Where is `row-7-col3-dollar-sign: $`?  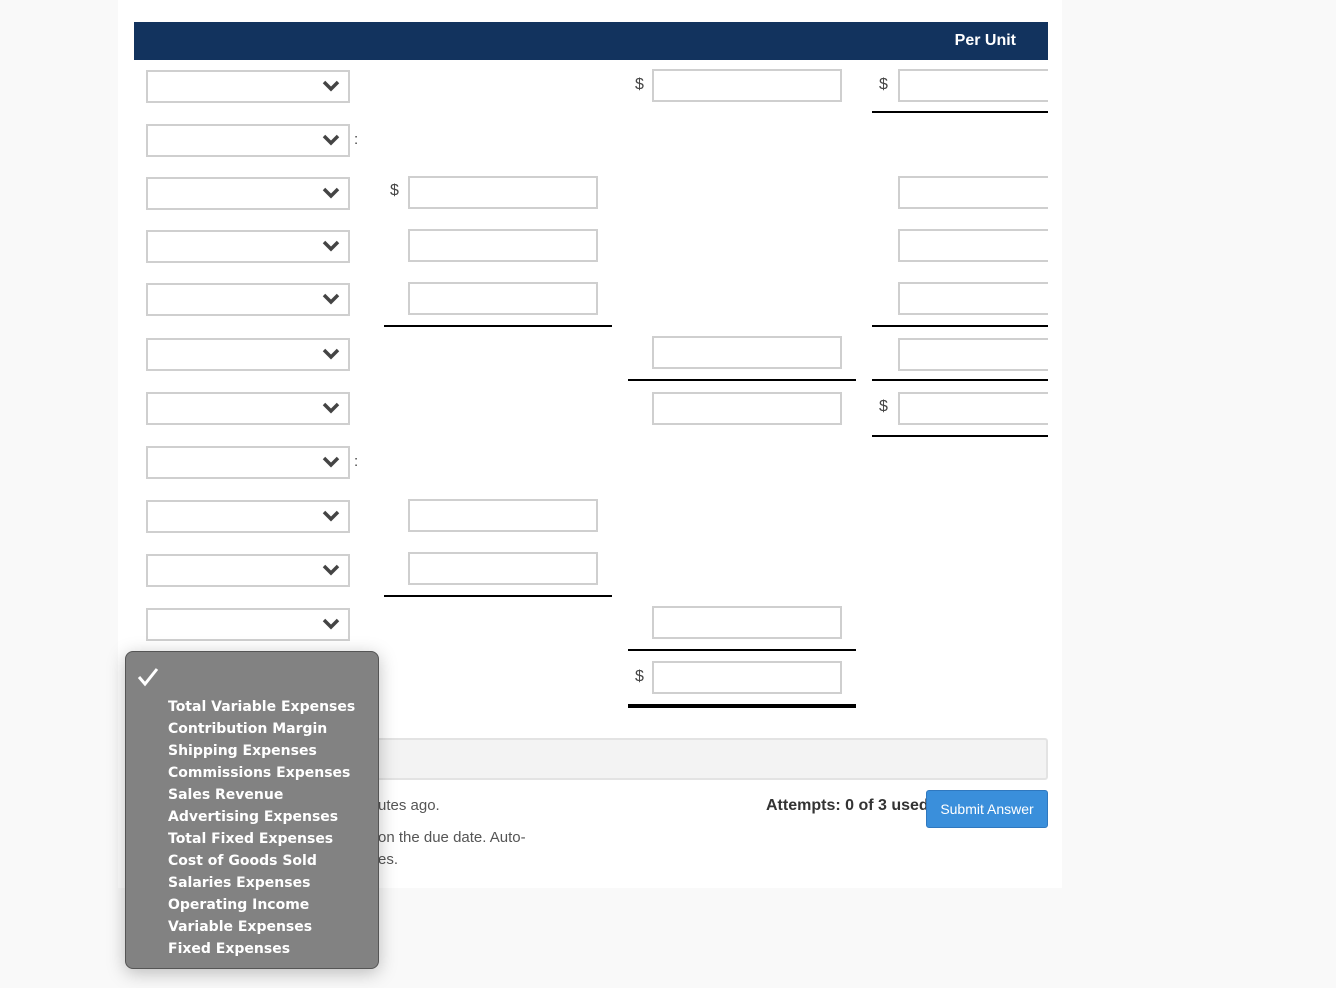
row-7-col3-dollar-sign: $ is located at coordinates (883, 406).